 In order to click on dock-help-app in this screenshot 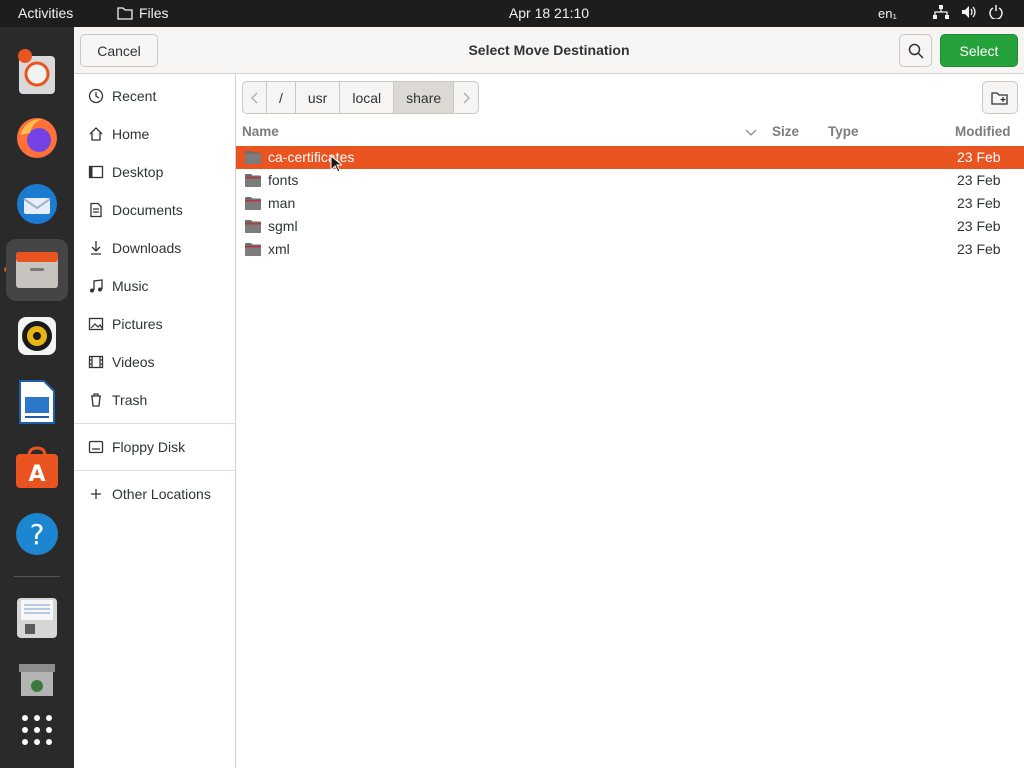, I will do `click(37, 72)`.